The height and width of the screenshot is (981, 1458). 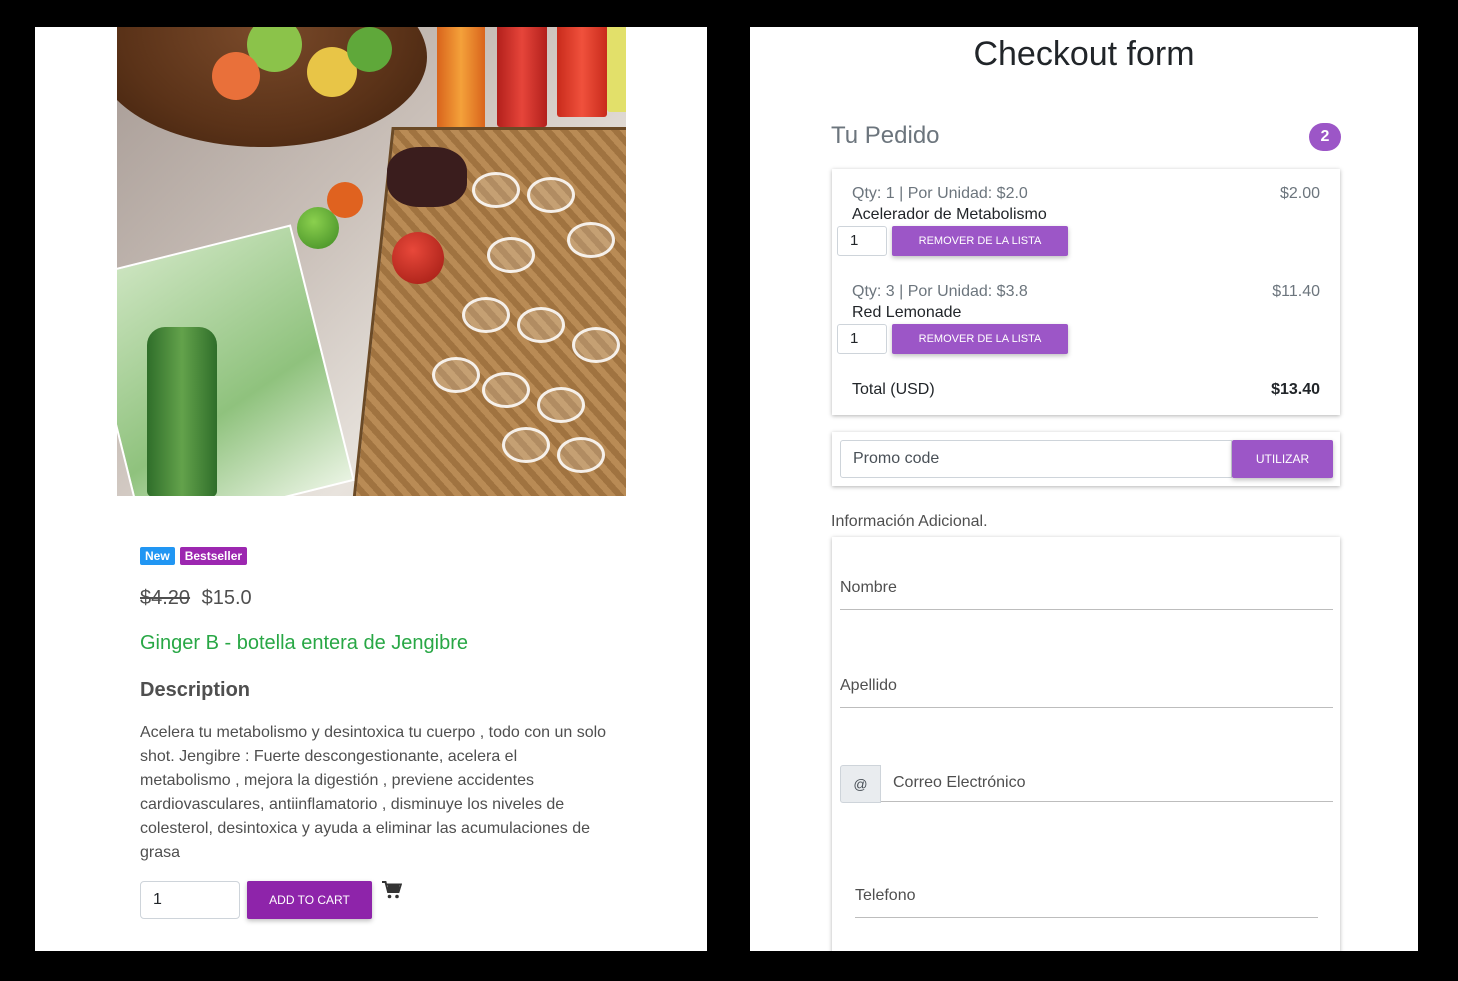 What do you see at coordinates (226, 598) in the screenshot?
I see `current-price: $15.0` at bounding box center [226, 598].